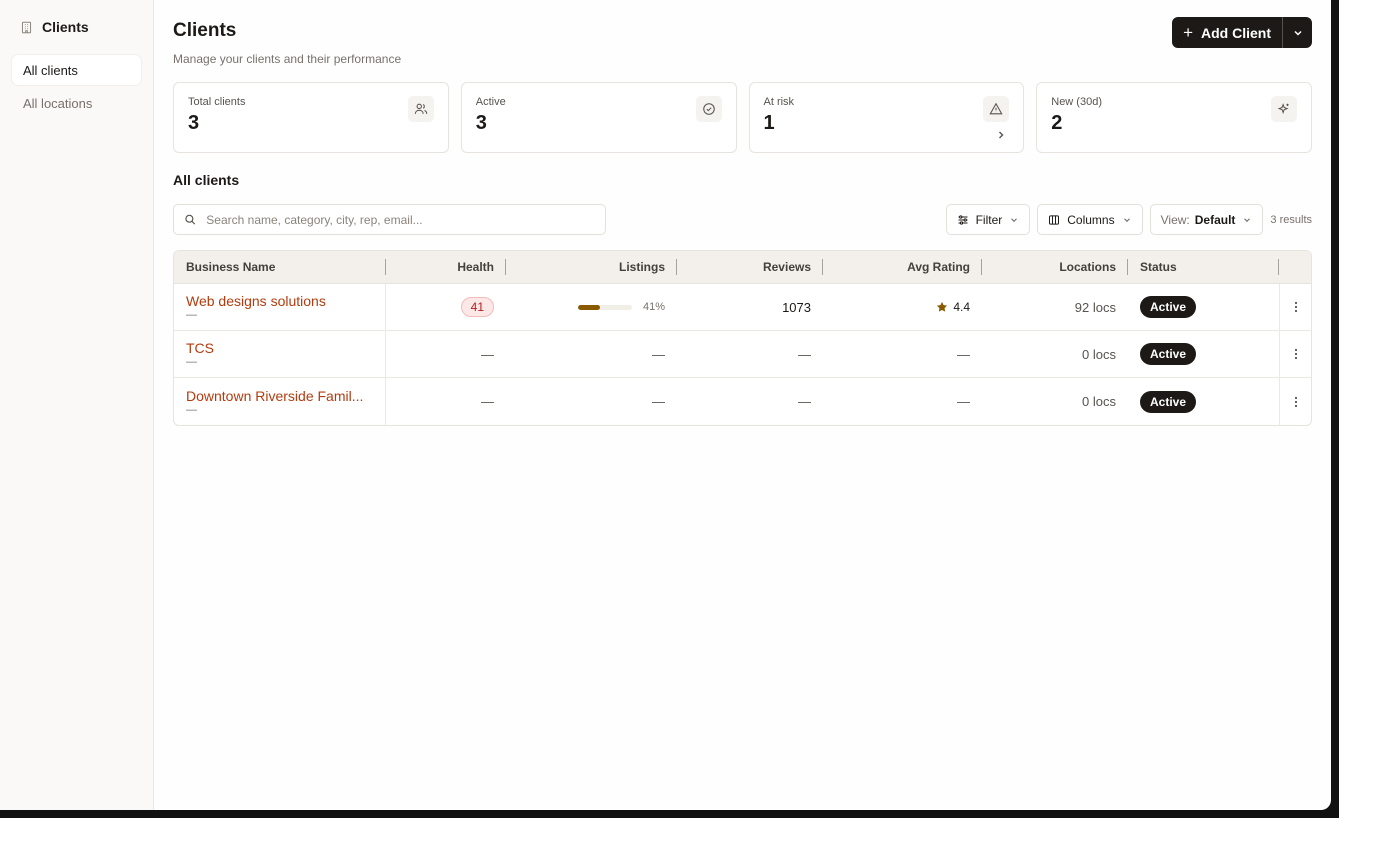  Describe the element at coordinates (1055, 267) in the screenshot. I see `column-header-locations: Locations` at that location.